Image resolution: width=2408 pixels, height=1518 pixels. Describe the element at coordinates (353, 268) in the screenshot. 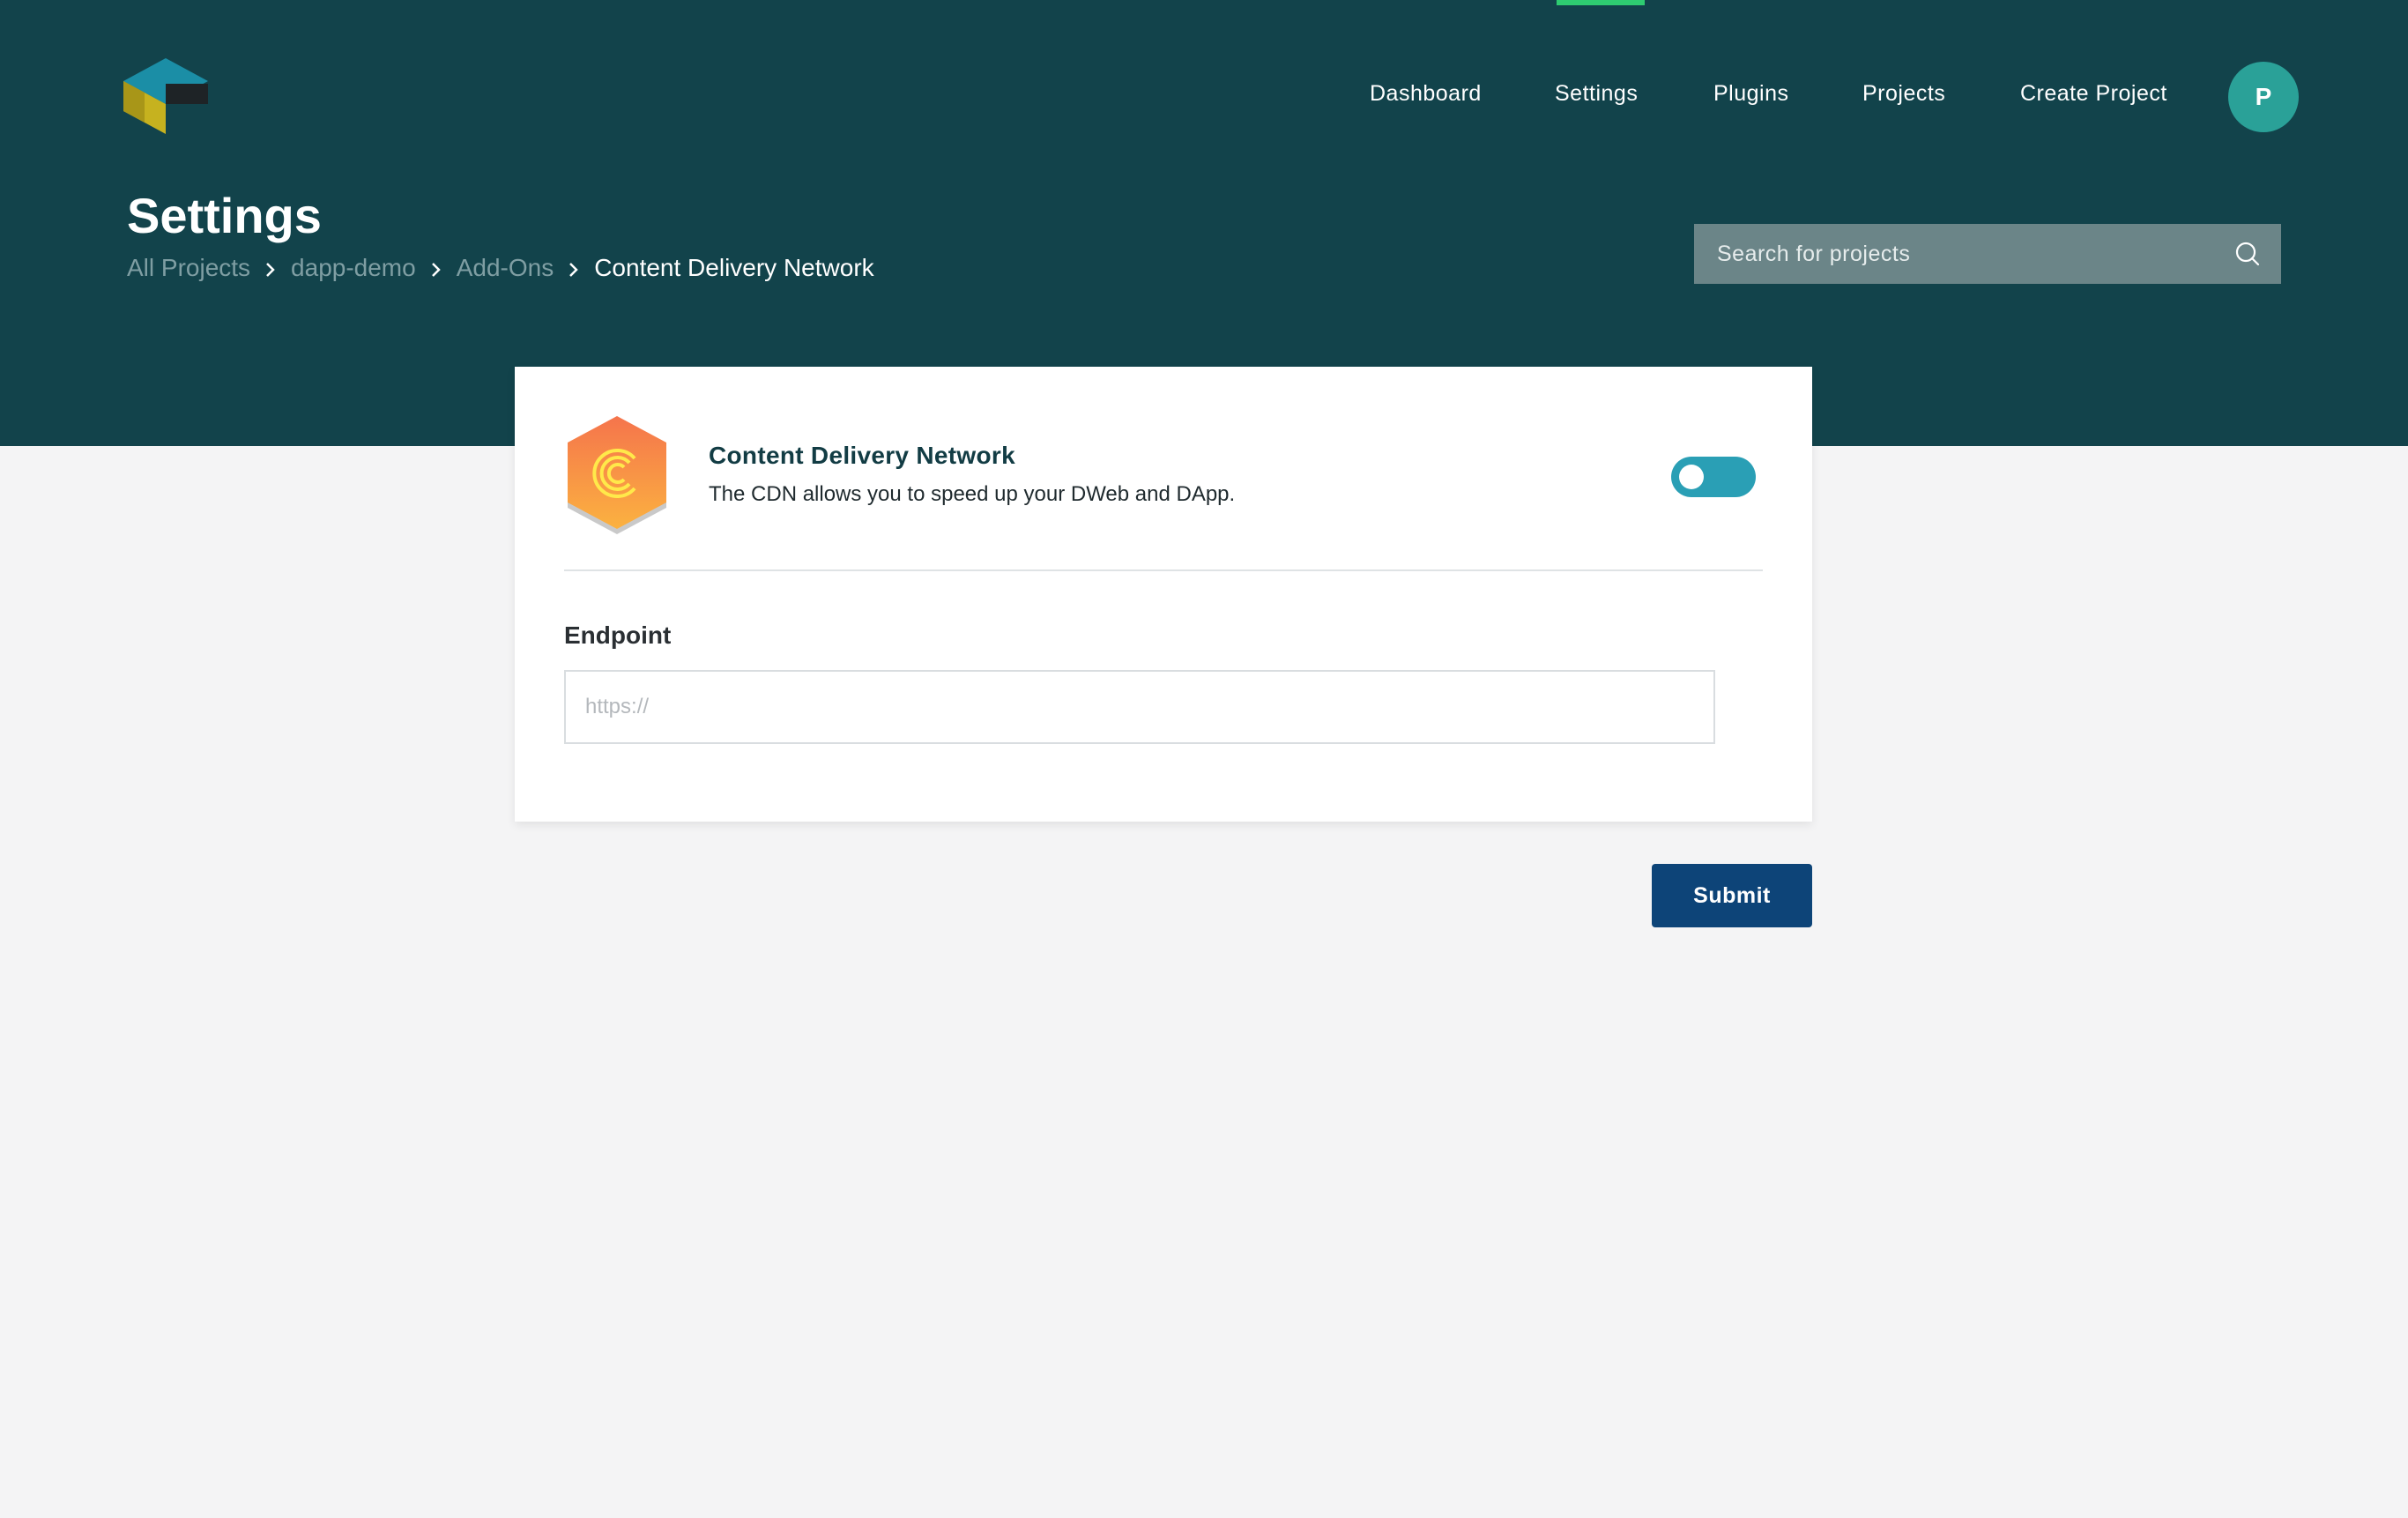

I see `breadcrumb-project: dapp-demo` at that location.